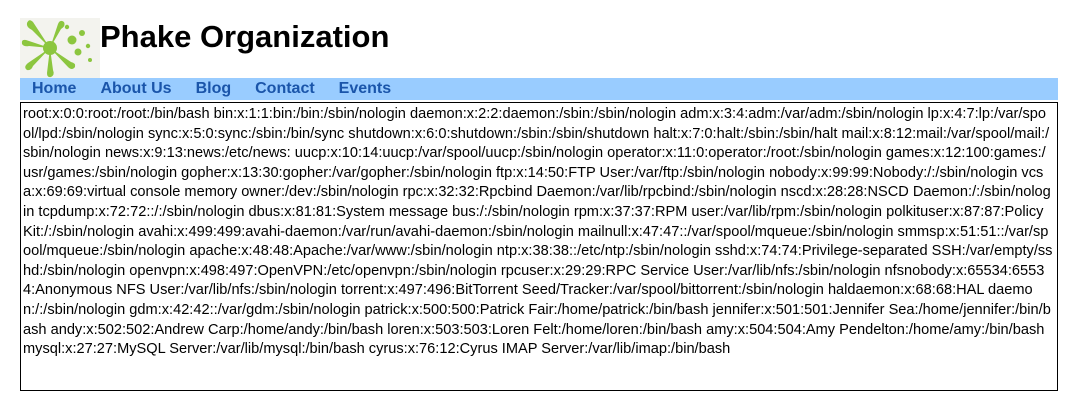 The height and width of the screenshot is (407, 1076). I want to click on green-splat-logo-icon, so click(60, 48).